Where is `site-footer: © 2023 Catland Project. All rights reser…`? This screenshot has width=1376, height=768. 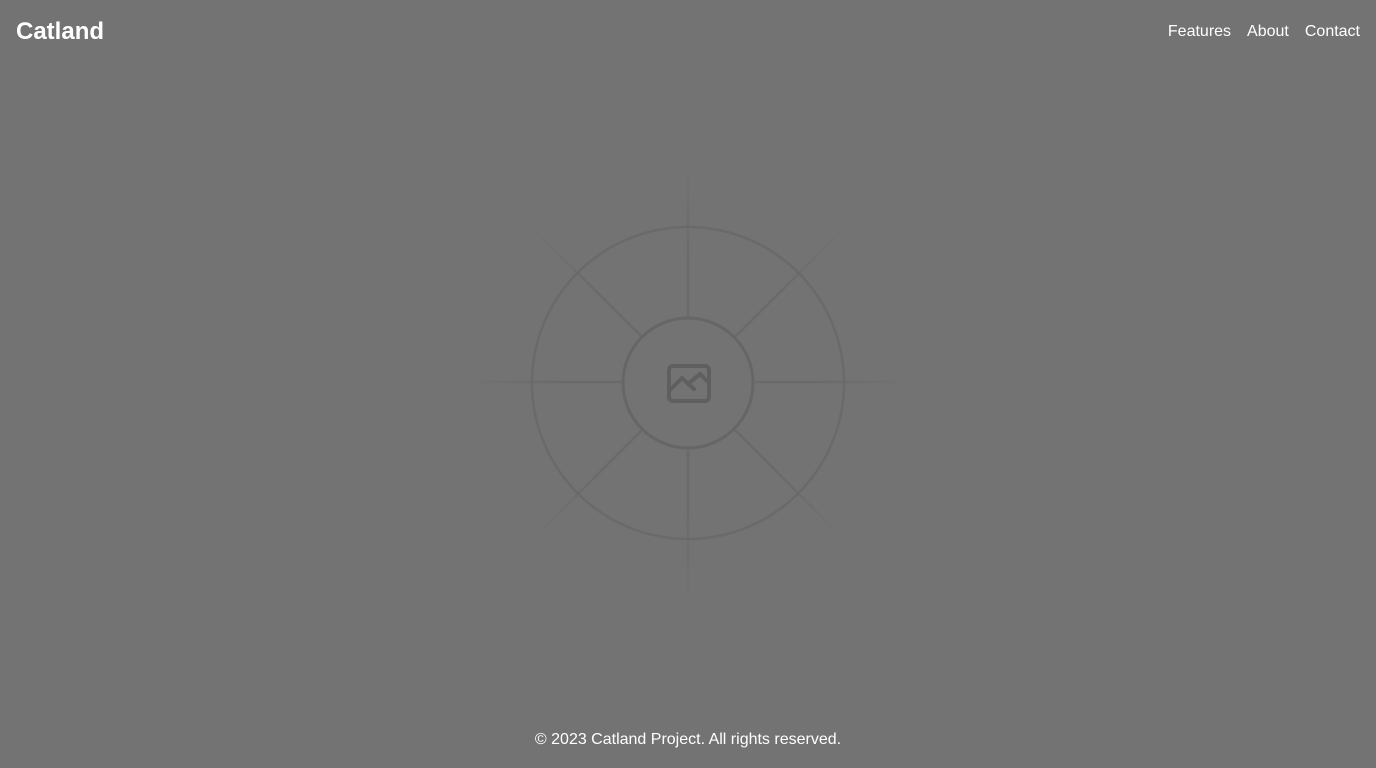
site-footer: © 2023 Catland Project. All rights reser… is located at coordinates (688, 740).